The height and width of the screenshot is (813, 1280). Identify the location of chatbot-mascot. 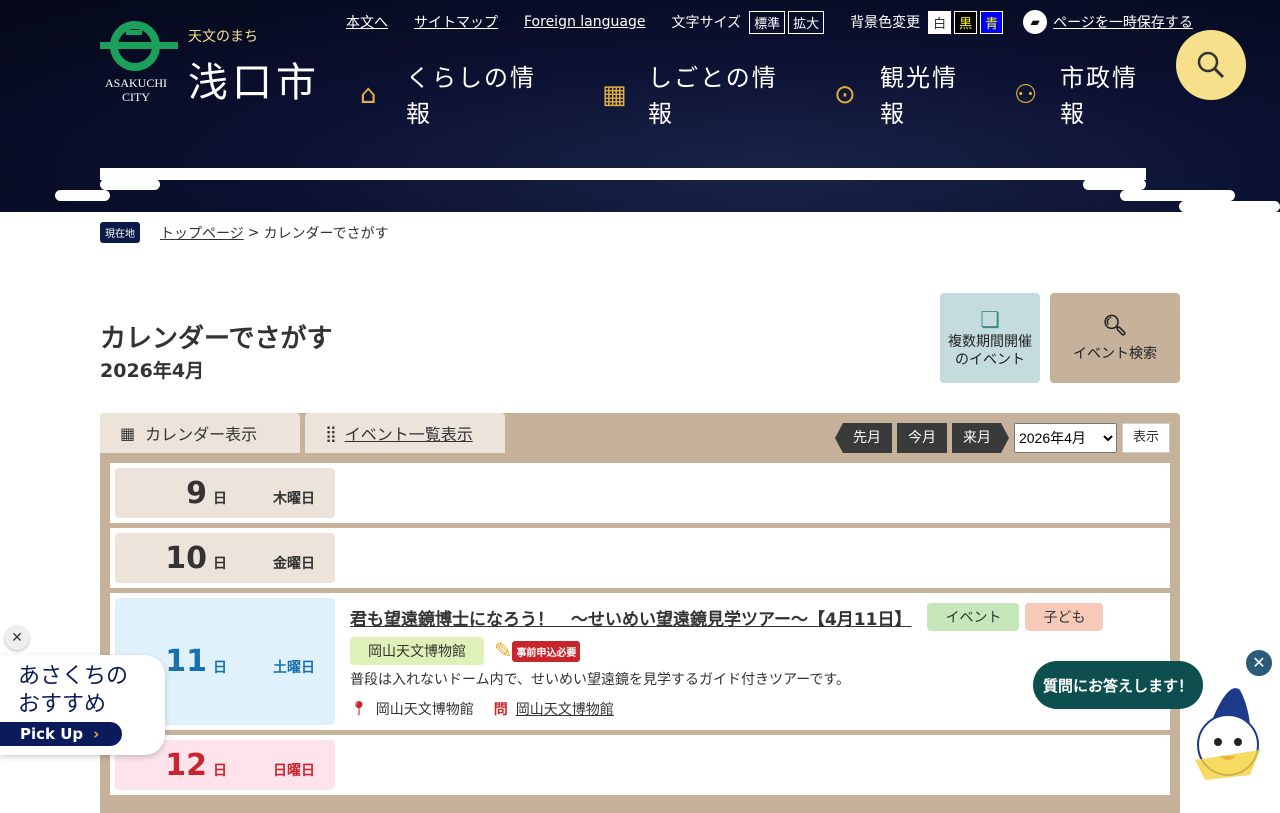
(1228, 735).